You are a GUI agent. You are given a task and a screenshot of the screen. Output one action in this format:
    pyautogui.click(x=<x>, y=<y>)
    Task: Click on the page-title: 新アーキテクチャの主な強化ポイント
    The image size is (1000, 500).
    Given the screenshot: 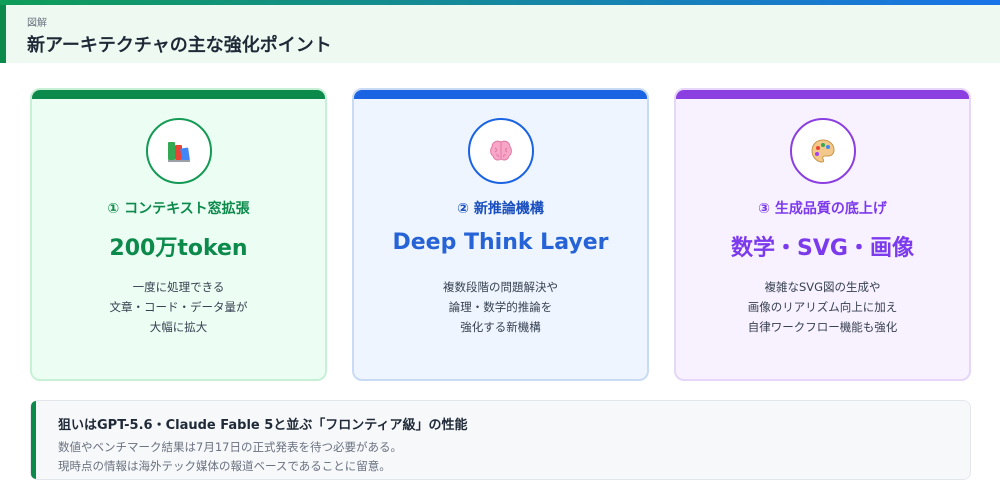 What is the action you would take?
    pyautogui.click(x=179, y=45)
    